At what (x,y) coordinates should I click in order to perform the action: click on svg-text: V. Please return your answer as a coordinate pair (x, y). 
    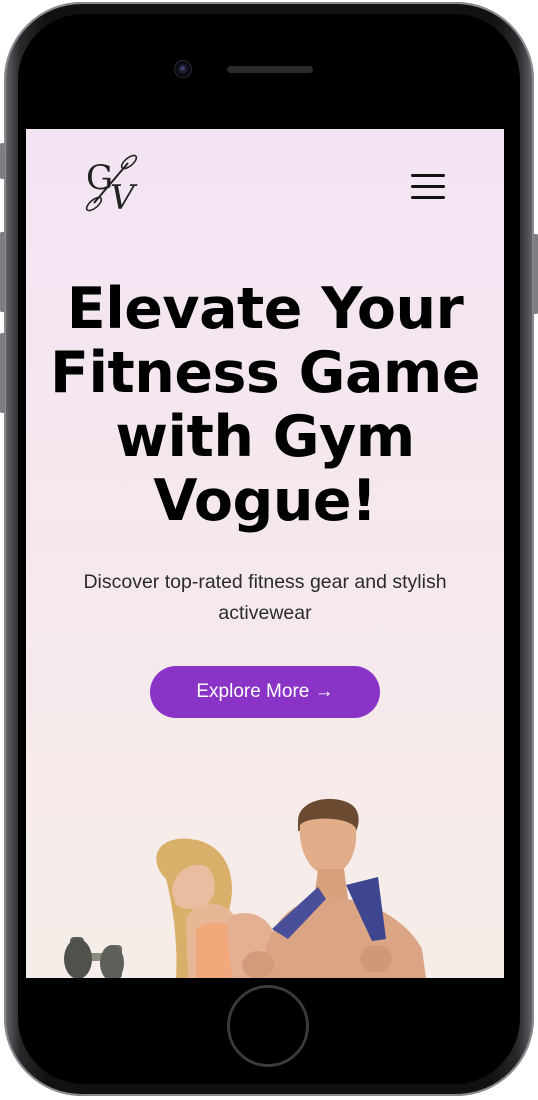
    Looking at the image, I should click on (124, 195).